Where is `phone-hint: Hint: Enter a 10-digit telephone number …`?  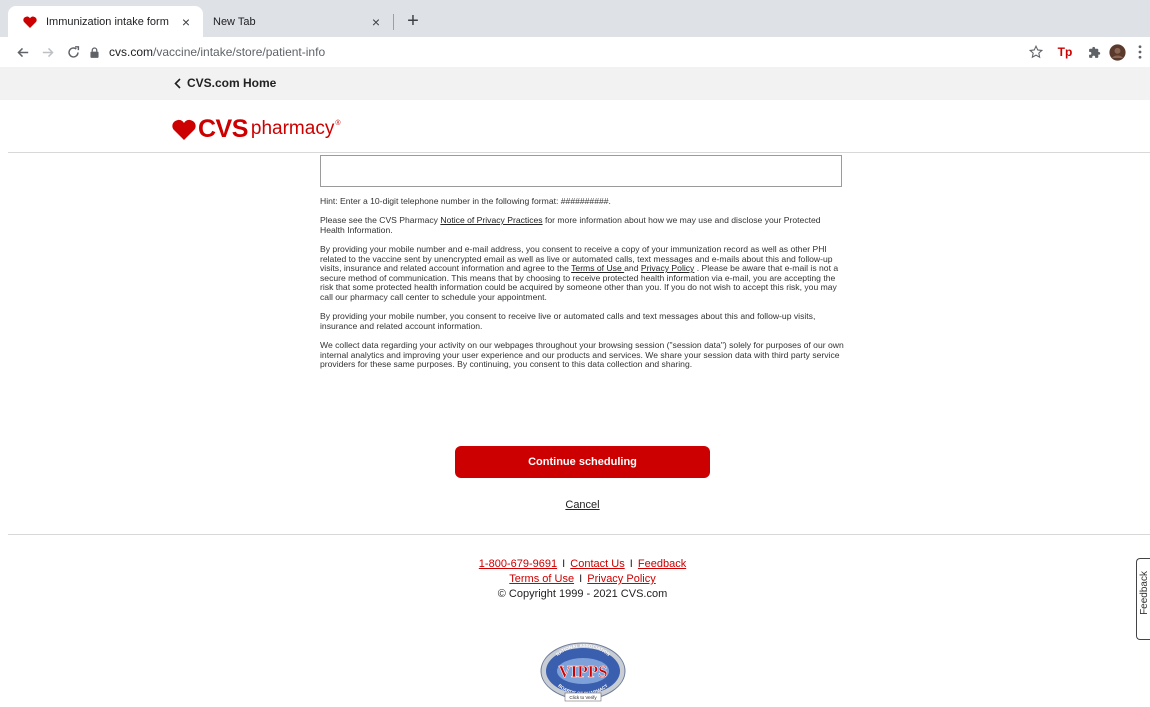
phone-hint: Hint: Enter a 10-digit telephone number … is located at coordinates (465, 201).